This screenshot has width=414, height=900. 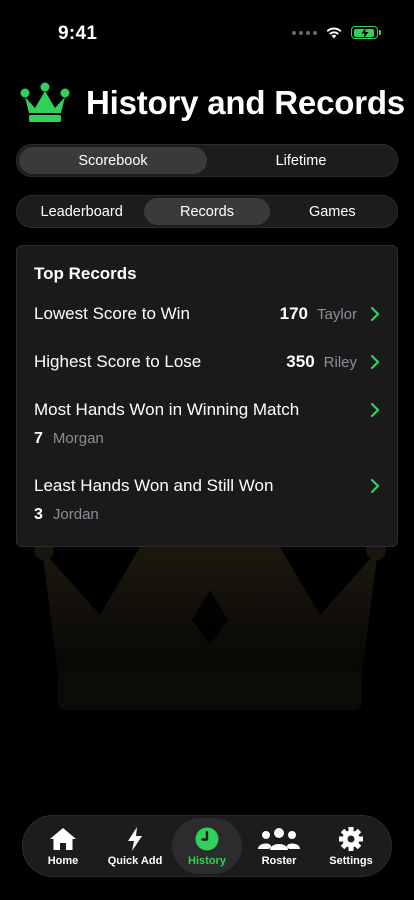 I want to click on scope-segmented-control: Scorebook Lifetime, so click(x=207, y=160).